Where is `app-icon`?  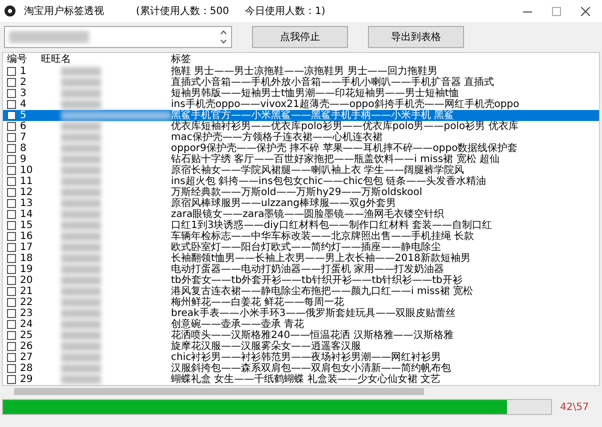
app-icon is located at coordinates (10, 11).